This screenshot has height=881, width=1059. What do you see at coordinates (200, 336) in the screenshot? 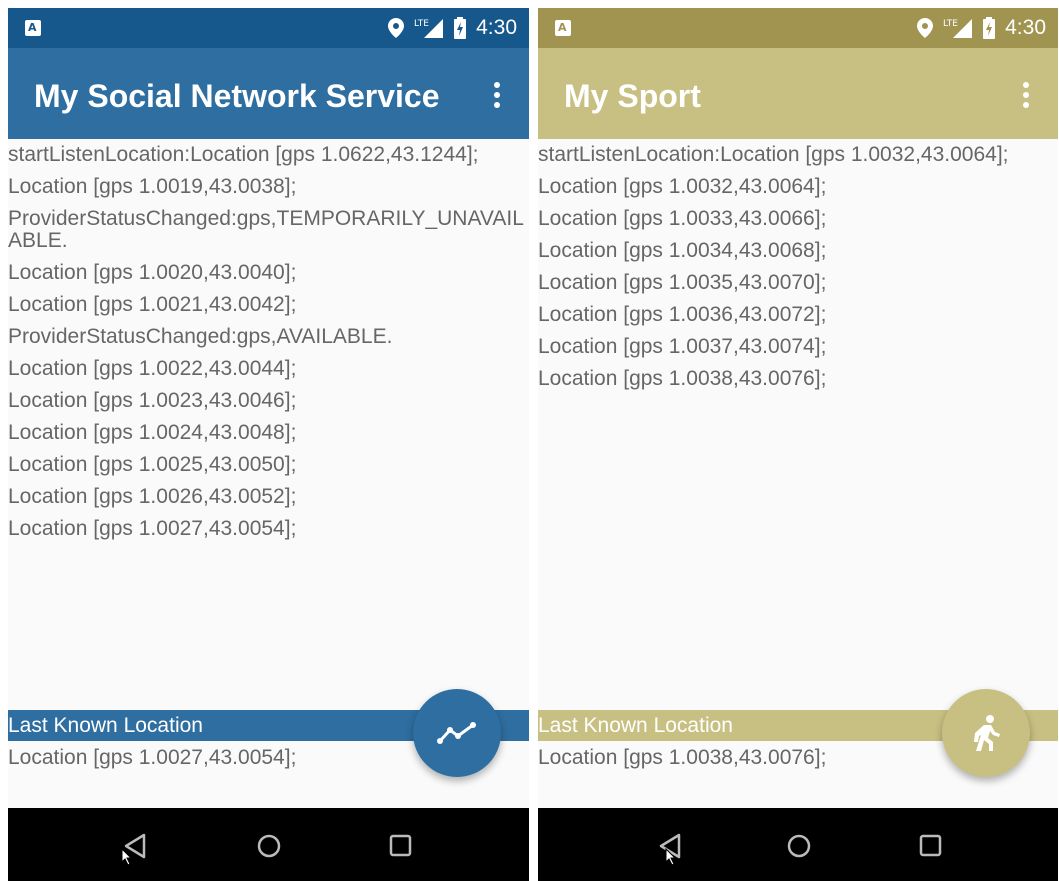
I see `log-line: ProviderStatusChanged:gps,AVAILABLE.` at bounding box center [200, 336].